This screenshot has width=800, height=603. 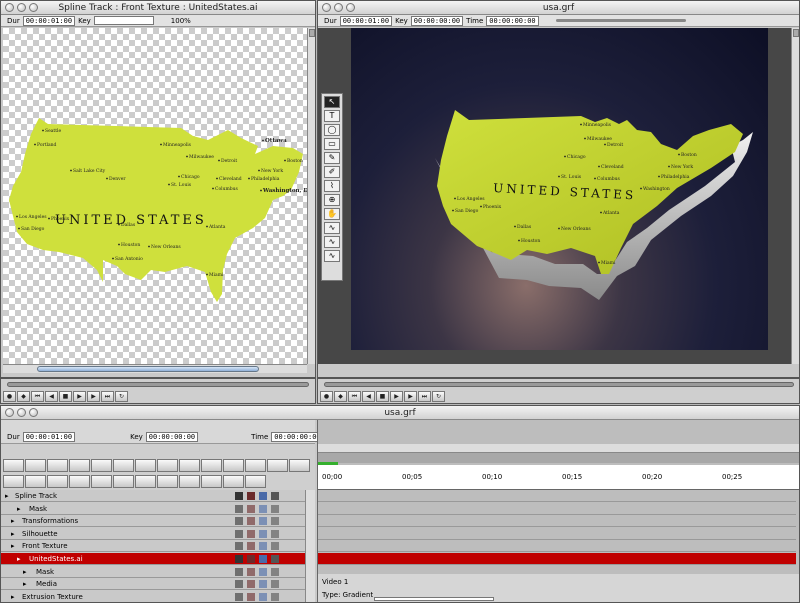 I want to click on texture-icon, so click(x=211, y=465).